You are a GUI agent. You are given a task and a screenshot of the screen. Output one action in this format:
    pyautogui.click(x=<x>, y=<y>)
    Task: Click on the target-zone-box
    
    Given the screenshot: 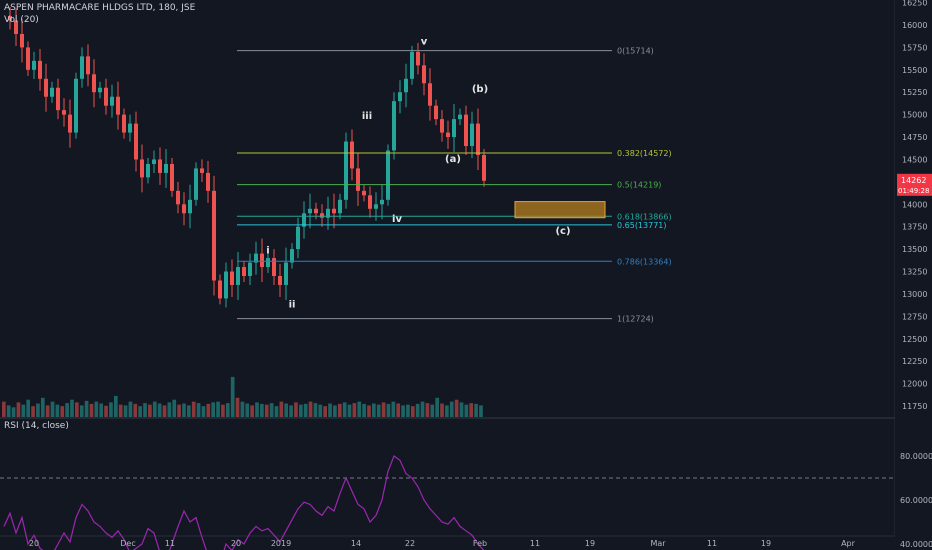 What is the action you would take?
    pyautogui.click(x=560, y=210)
    